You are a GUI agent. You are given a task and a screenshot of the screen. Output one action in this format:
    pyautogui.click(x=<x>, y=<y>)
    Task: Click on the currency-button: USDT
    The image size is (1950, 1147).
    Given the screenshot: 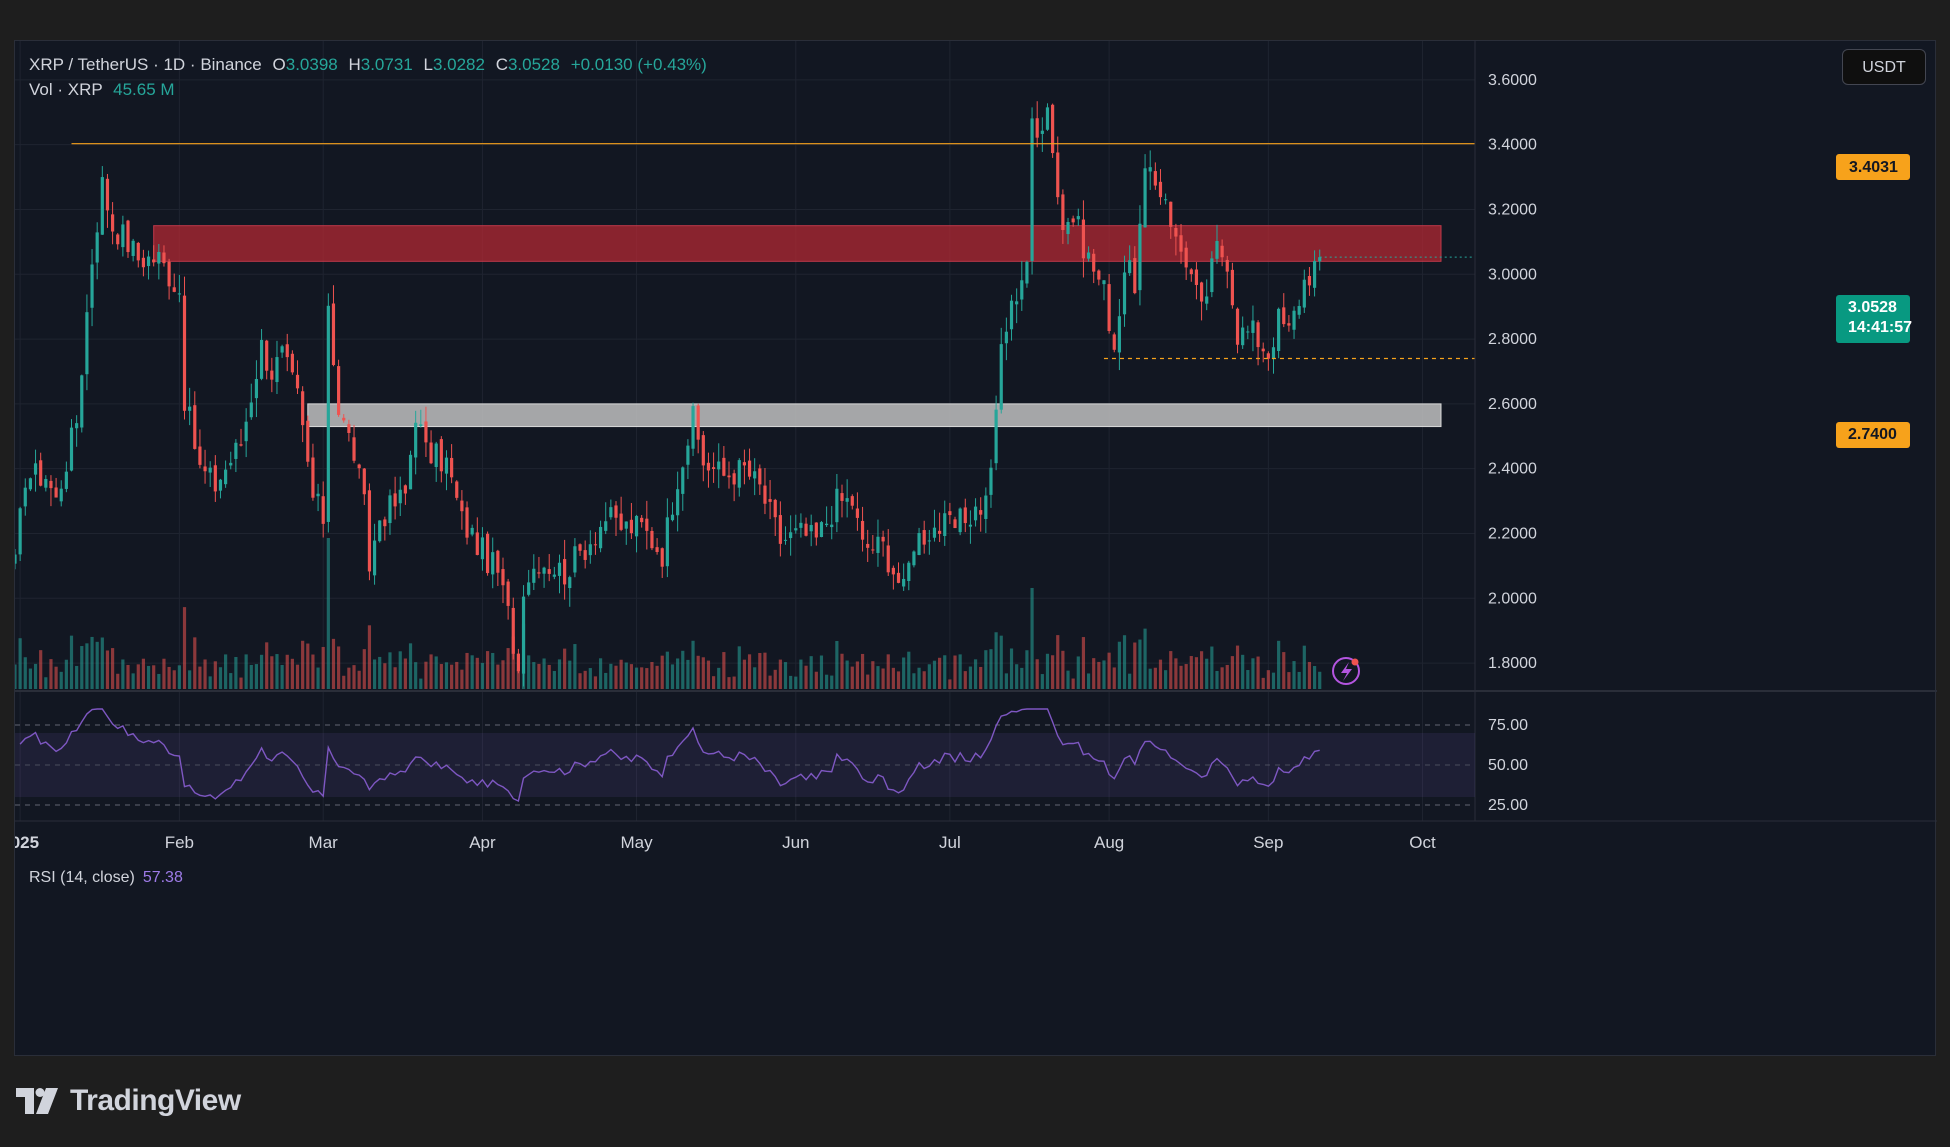 What is the action you would take?
    pyautogui.click(x=1884, y=67)
    